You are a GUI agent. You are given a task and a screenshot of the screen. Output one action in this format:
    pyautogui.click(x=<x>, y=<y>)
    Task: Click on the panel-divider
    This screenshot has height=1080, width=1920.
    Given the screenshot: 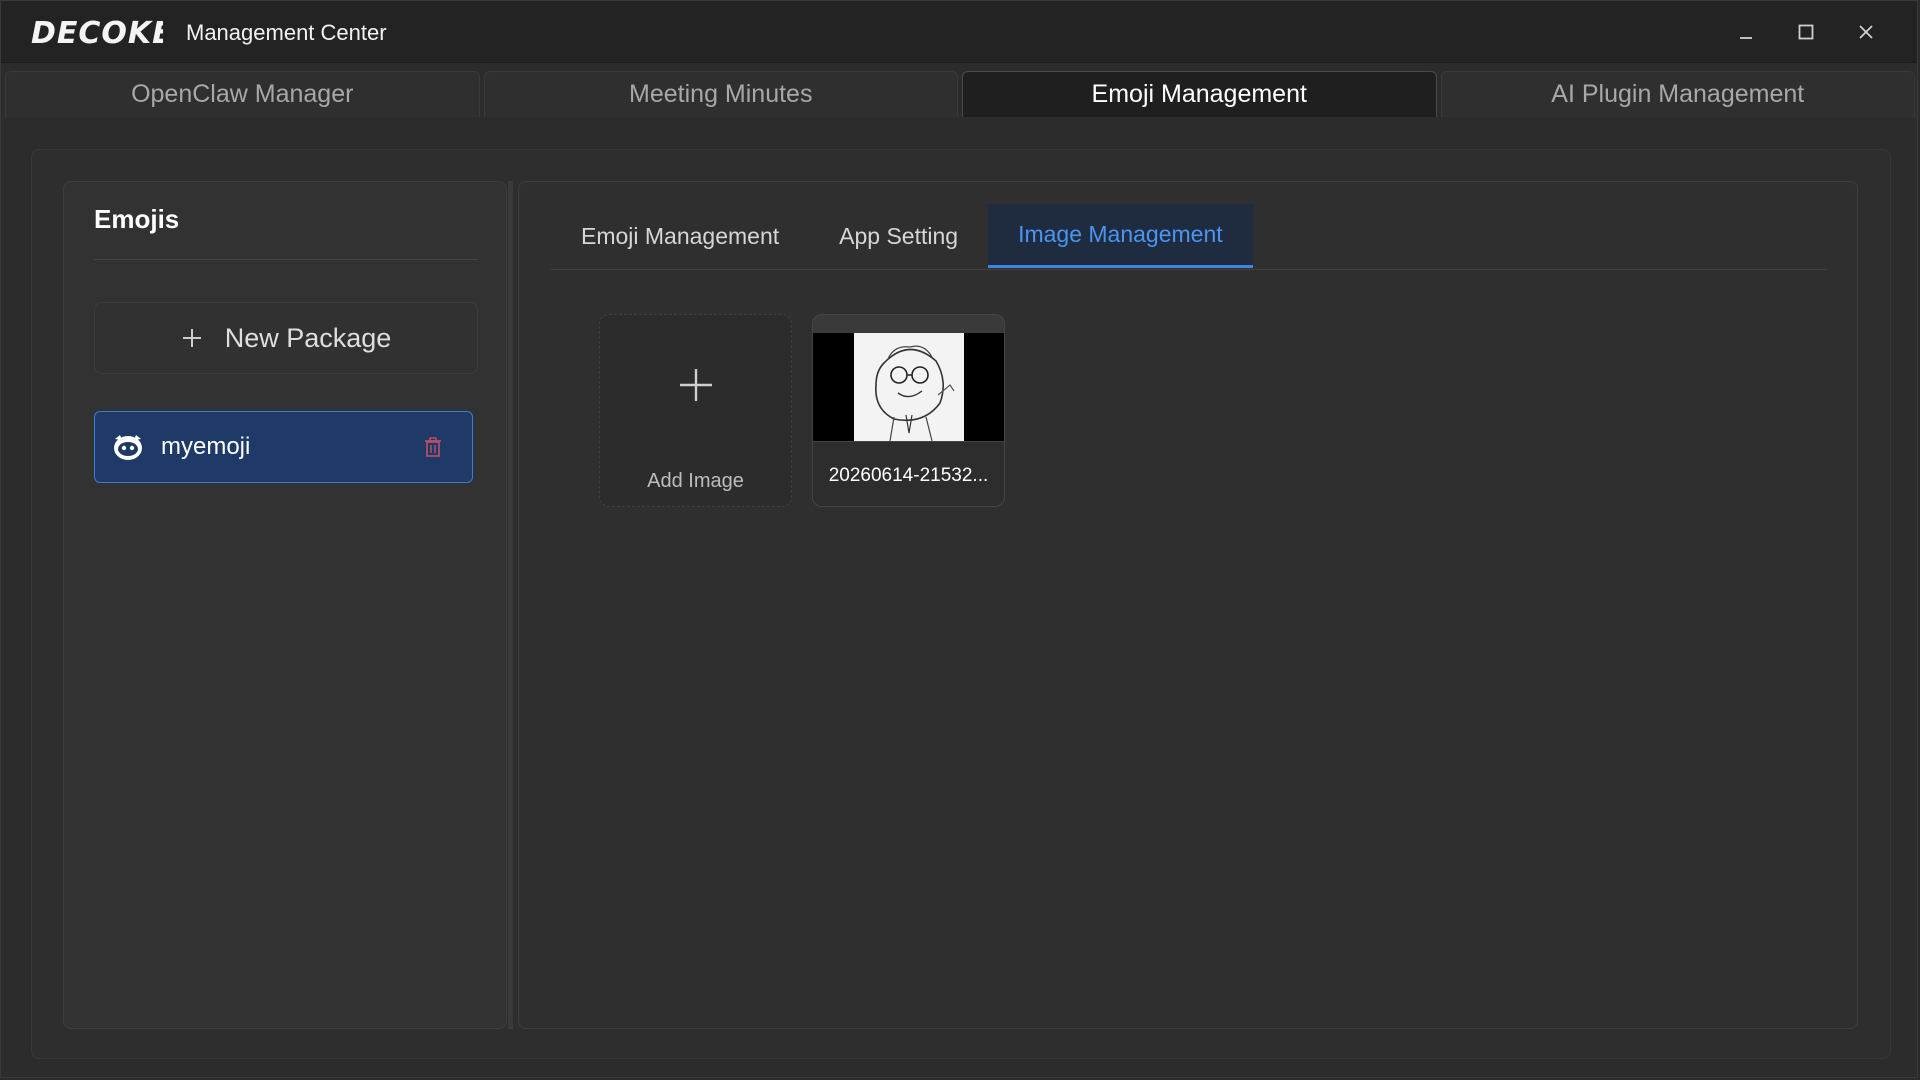 What is the action you would take?
    pyautogui.click(x=286, y=259)
    